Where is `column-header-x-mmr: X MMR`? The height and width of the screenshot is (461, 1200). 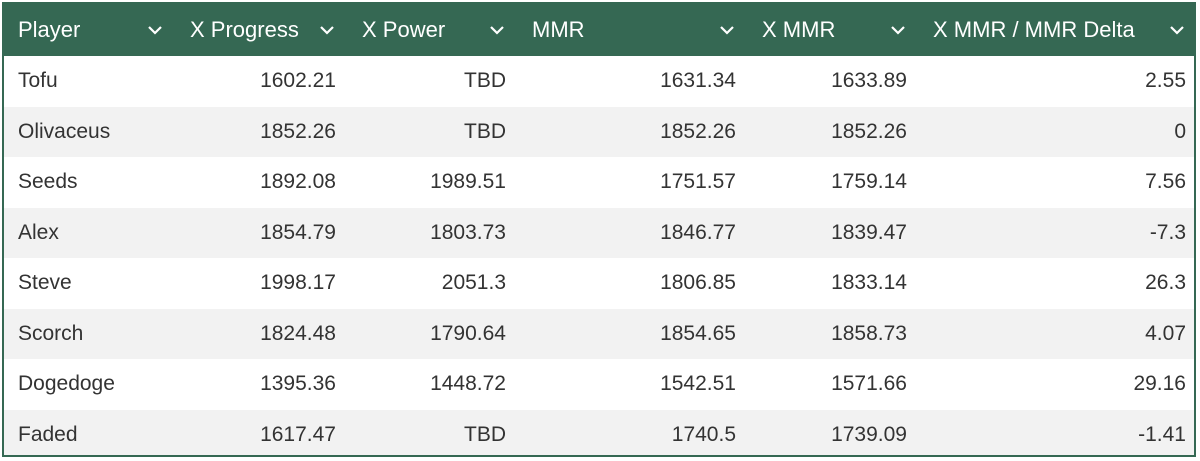 column-header-x-mmr: X MMR is located at coordinates (833, 30).